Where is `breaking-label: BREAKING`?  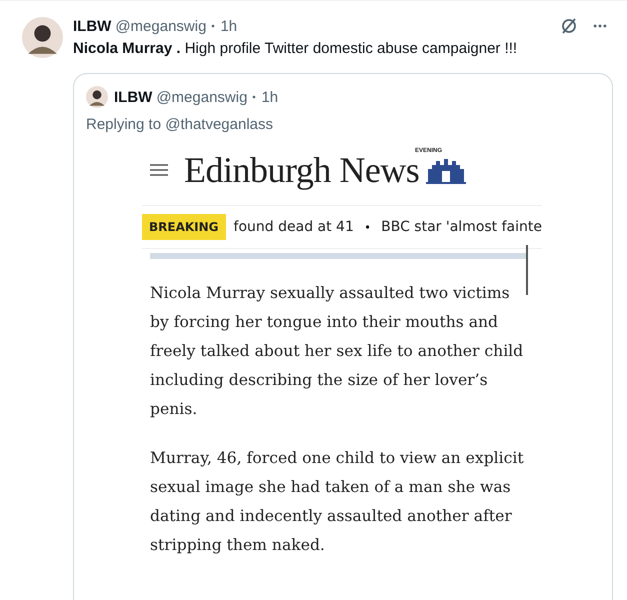
breaking-label: BREAKING is located at coordinates (184, 227).